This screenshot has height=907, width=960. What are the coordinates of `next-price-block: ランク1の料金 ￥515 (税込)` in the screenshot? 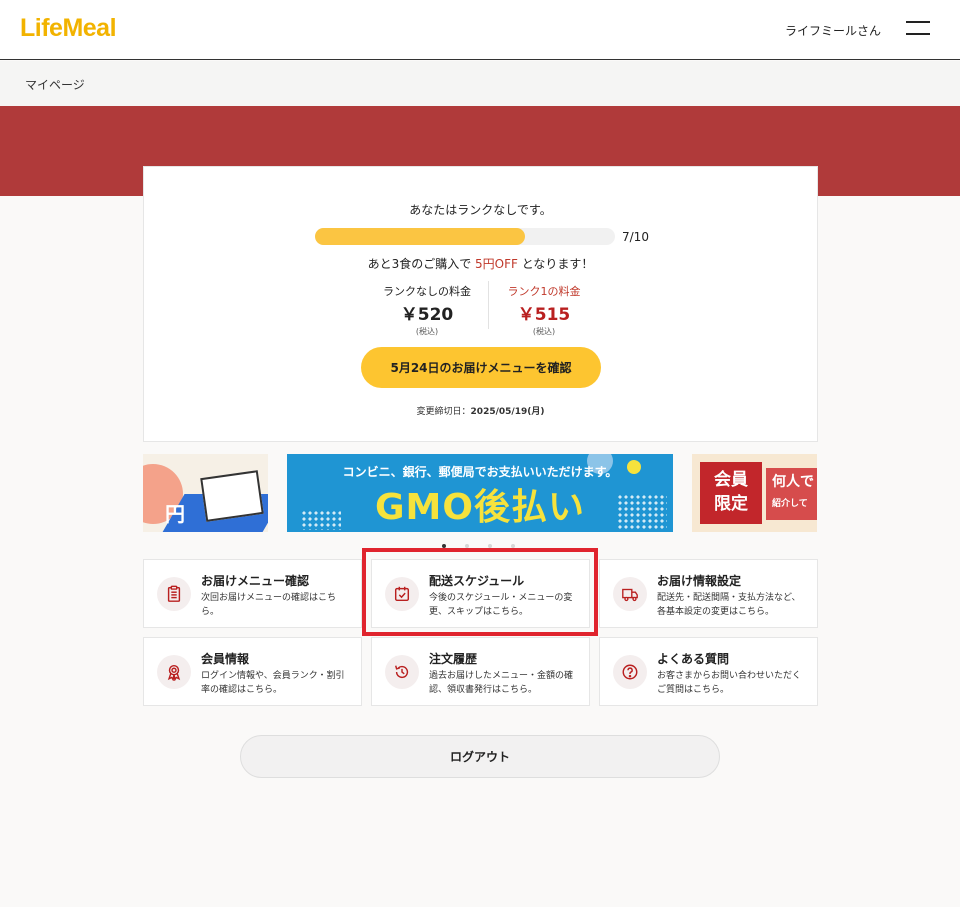 It's located at (544, 310).